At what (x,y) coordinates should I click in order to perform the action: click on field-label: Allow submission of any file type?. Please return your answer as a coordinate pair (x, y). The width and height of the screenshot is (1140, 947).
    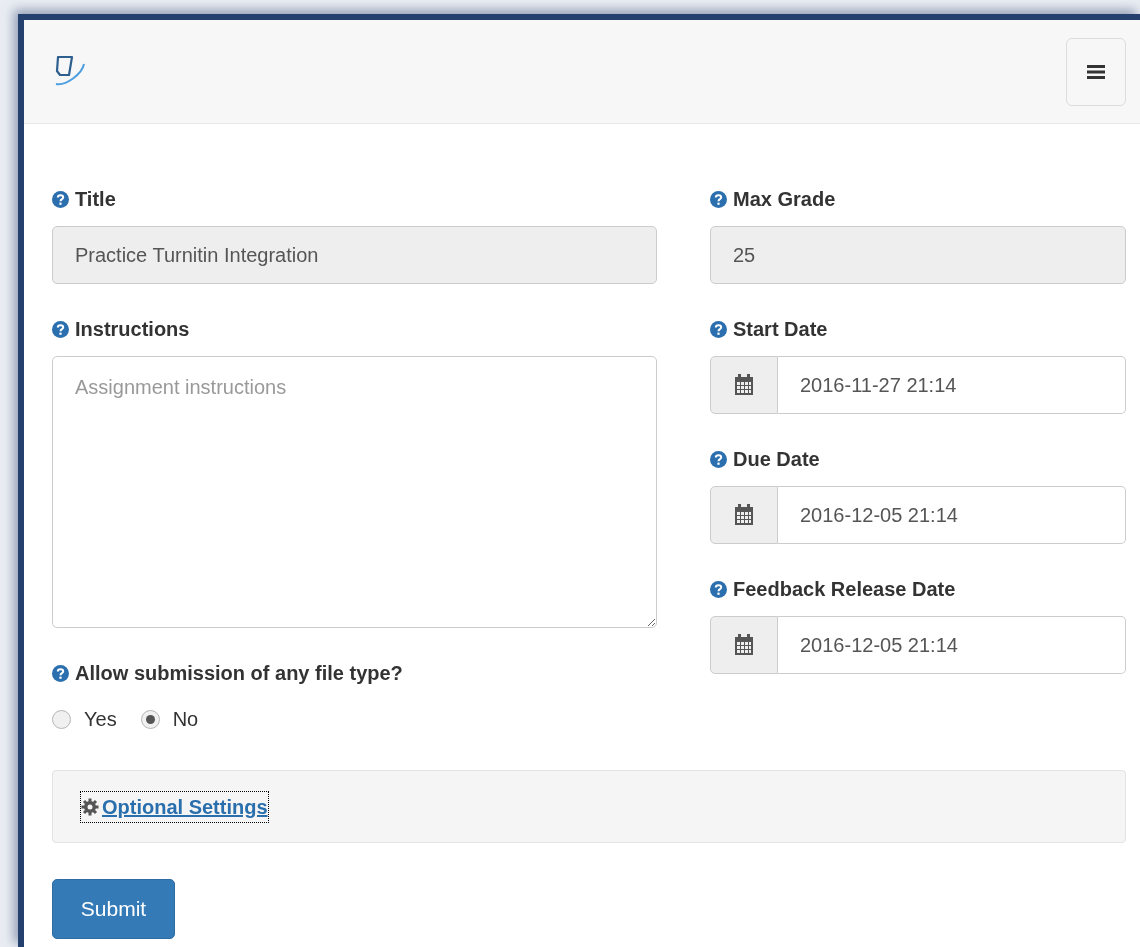
    Looking at the image, I should click on (239, 673).